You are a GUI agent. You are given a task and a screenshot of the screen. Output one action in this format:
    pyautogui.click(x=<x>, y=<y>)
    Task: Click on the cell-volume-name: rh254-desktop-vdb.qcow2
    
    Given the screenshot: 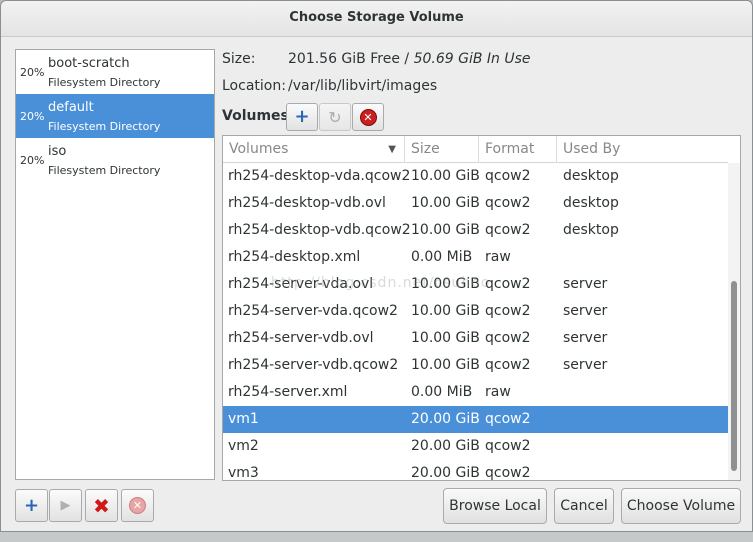 What is the action you would take?
    pyautogui.click(x=319, y=230)
    